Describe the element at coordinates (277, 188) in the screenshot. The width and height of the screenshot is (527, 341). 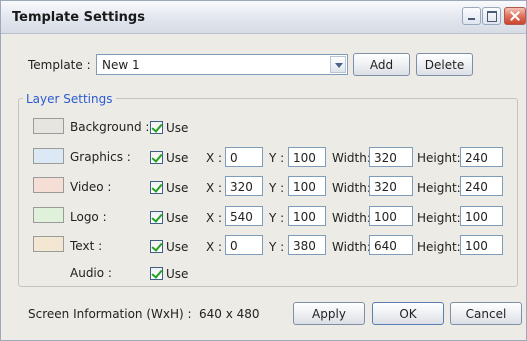
I see `video-y-label: Y :` at that location.